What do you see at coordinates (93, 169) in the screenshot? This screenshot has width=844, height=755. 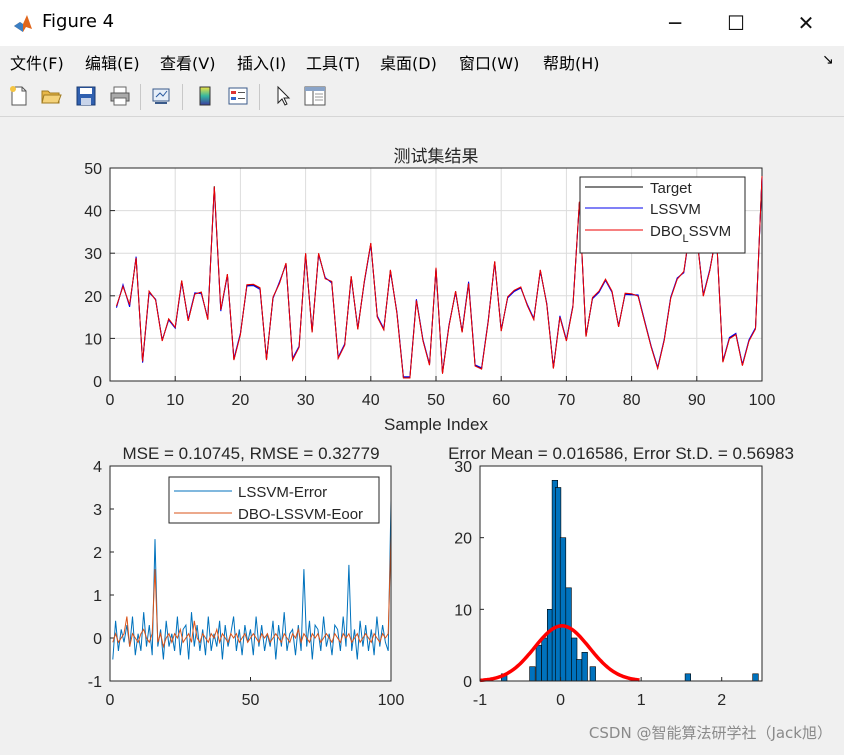 I see `y-tick-label: 50` at bounding box center [93, 169].